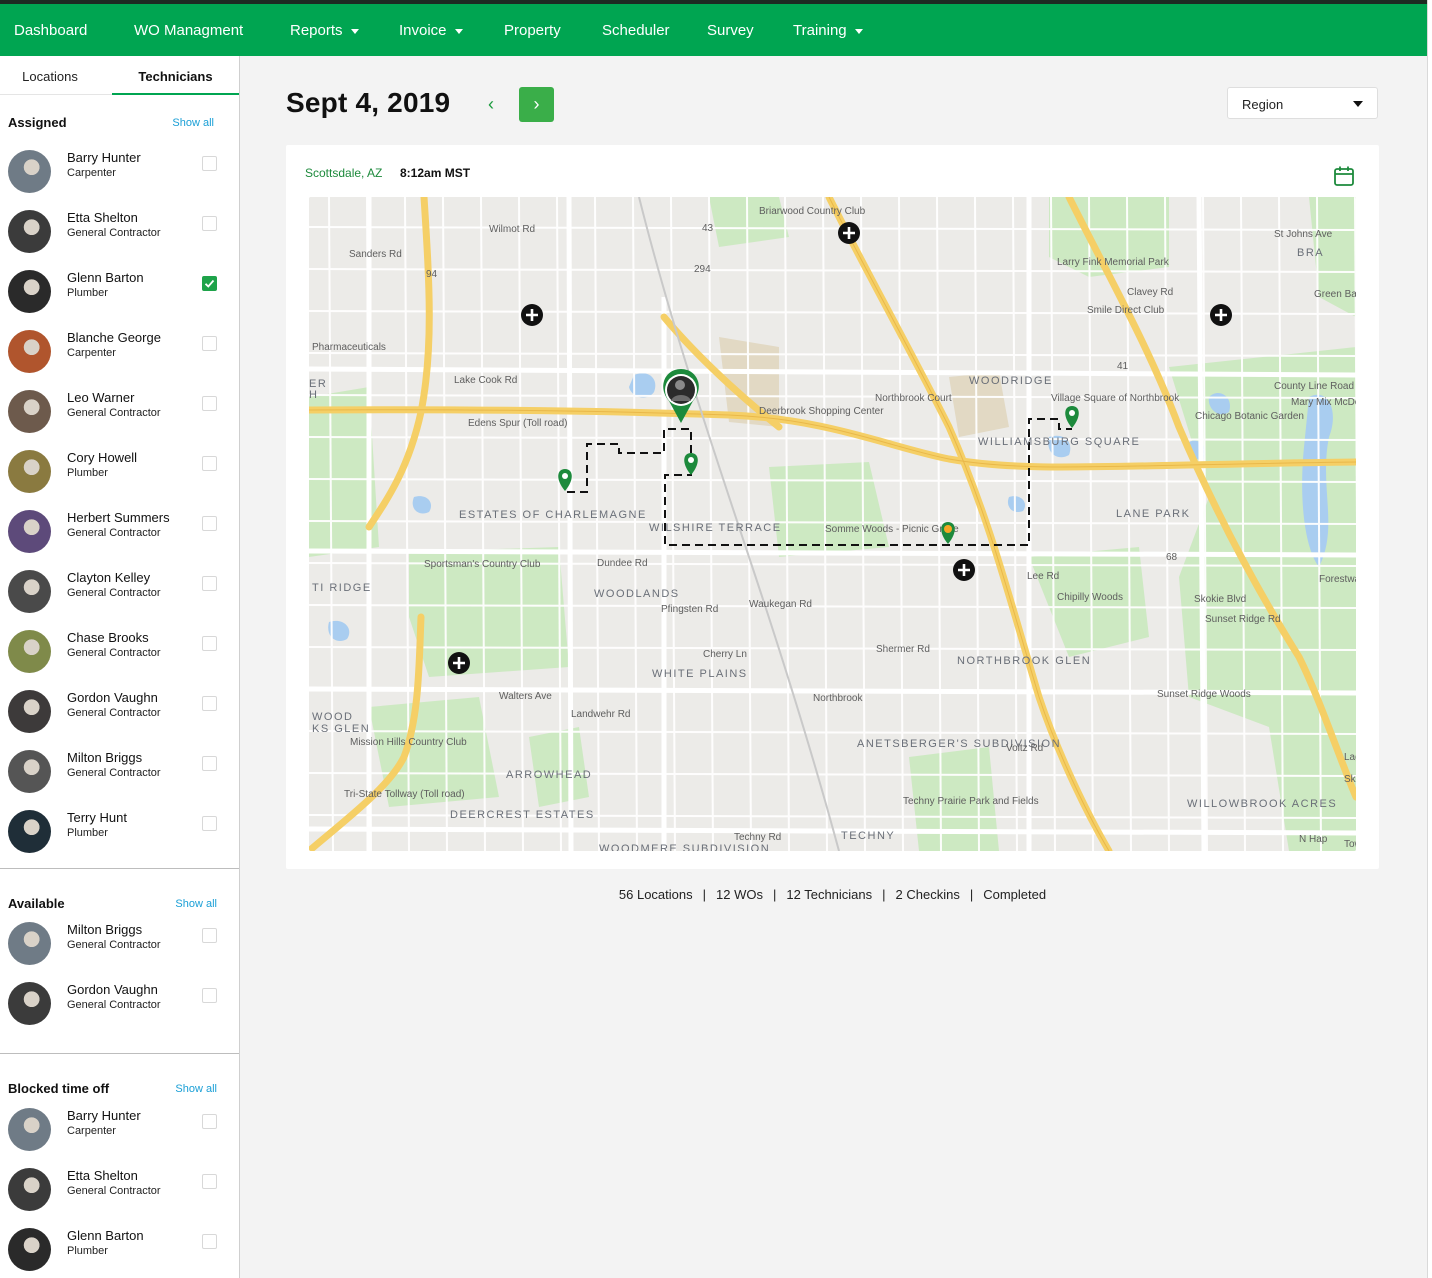  I want to click on technician-role: Carpenter, so click(91, 353).